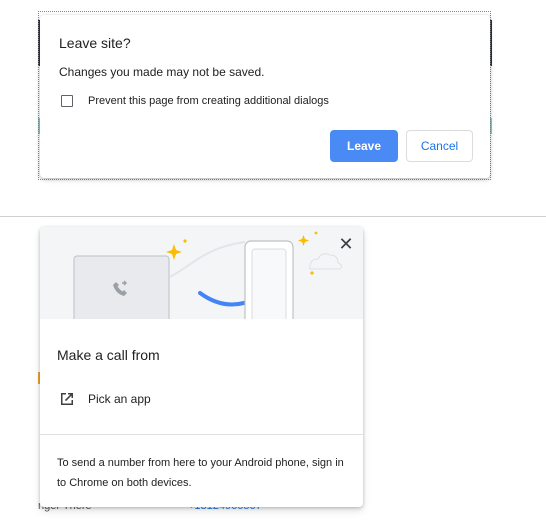 This screenshot has width=546, height=523. I want to click on prevent-dialogs-checkbox, so click(67, 101).